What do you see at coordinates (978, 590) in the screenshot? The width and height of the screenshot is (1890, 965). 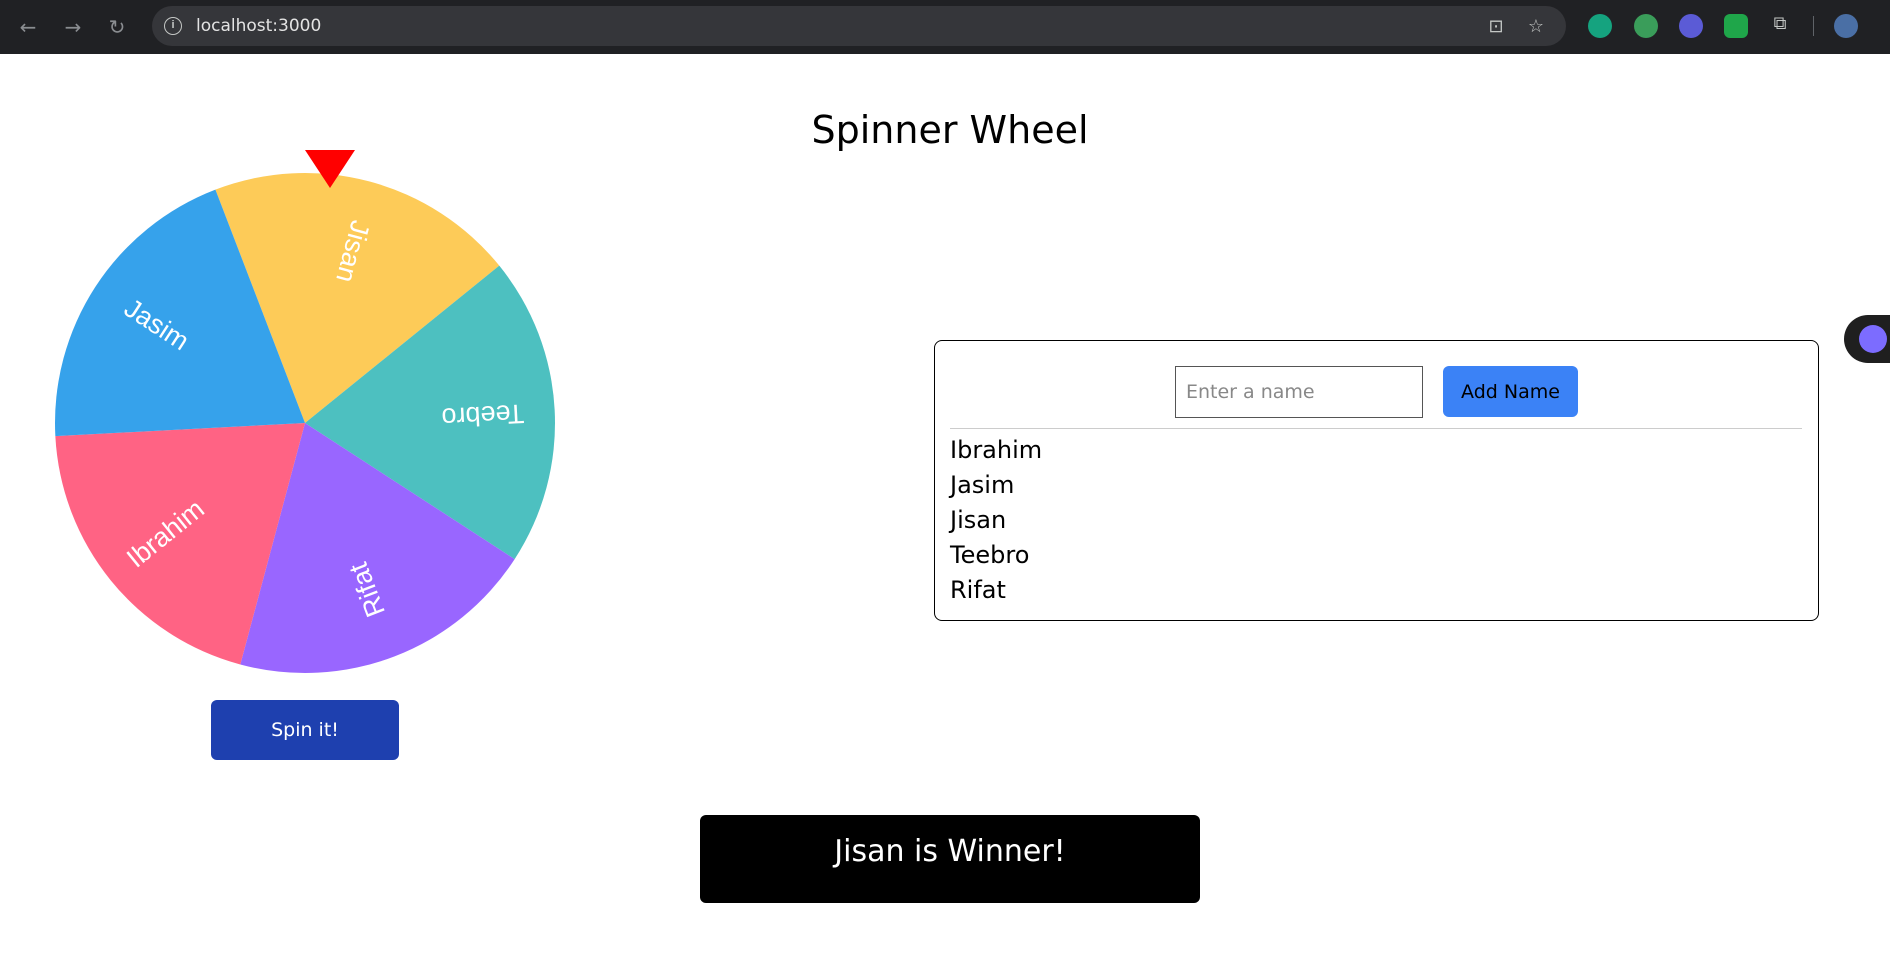 I see `list-item: Rifat` at bounding box center [978, 590].